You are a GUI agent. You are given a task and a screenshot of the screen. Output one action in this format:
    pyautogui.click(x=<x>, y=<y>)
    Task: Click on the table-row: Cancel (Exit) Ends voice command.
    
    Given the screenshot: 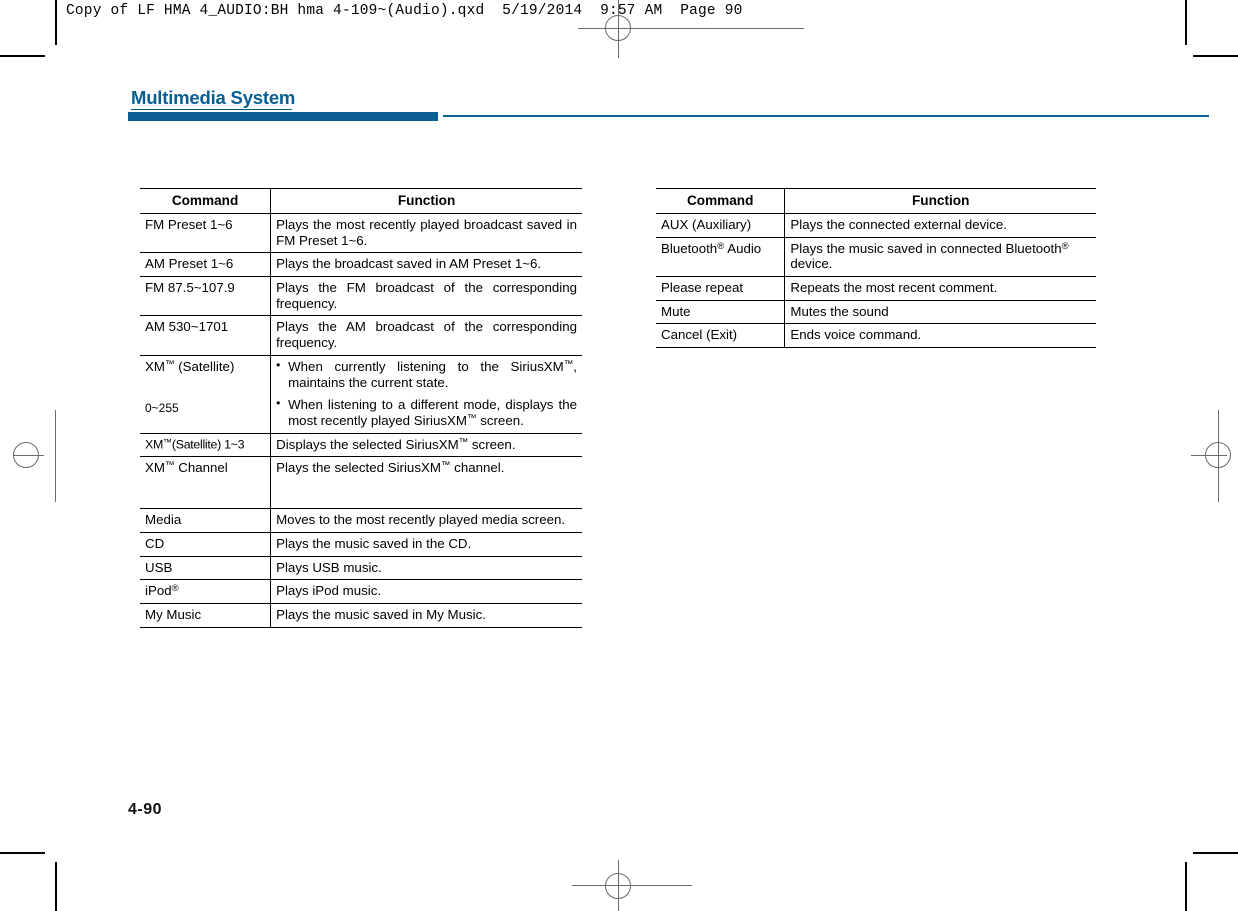 What is the action you would take?
    pyautogui.click(x=876, y=336)
    